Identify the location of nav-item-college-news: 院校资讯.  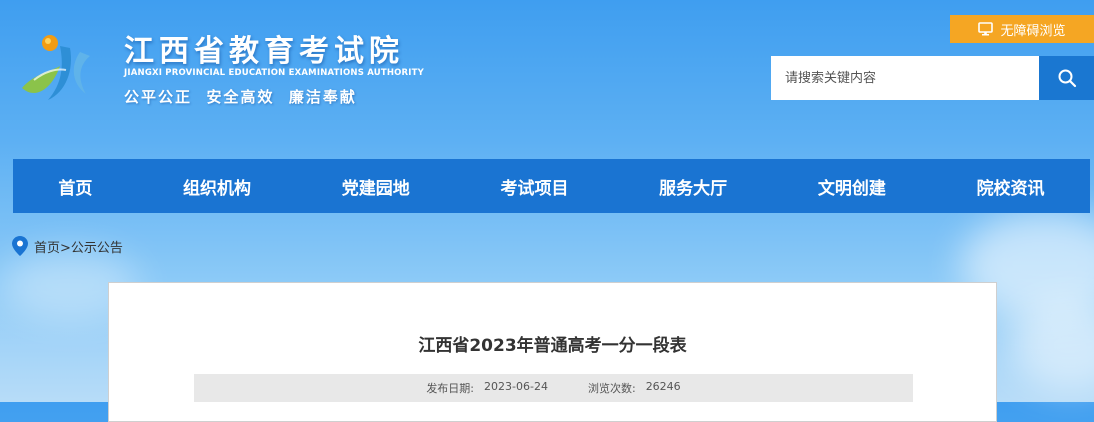
(1011, 186).